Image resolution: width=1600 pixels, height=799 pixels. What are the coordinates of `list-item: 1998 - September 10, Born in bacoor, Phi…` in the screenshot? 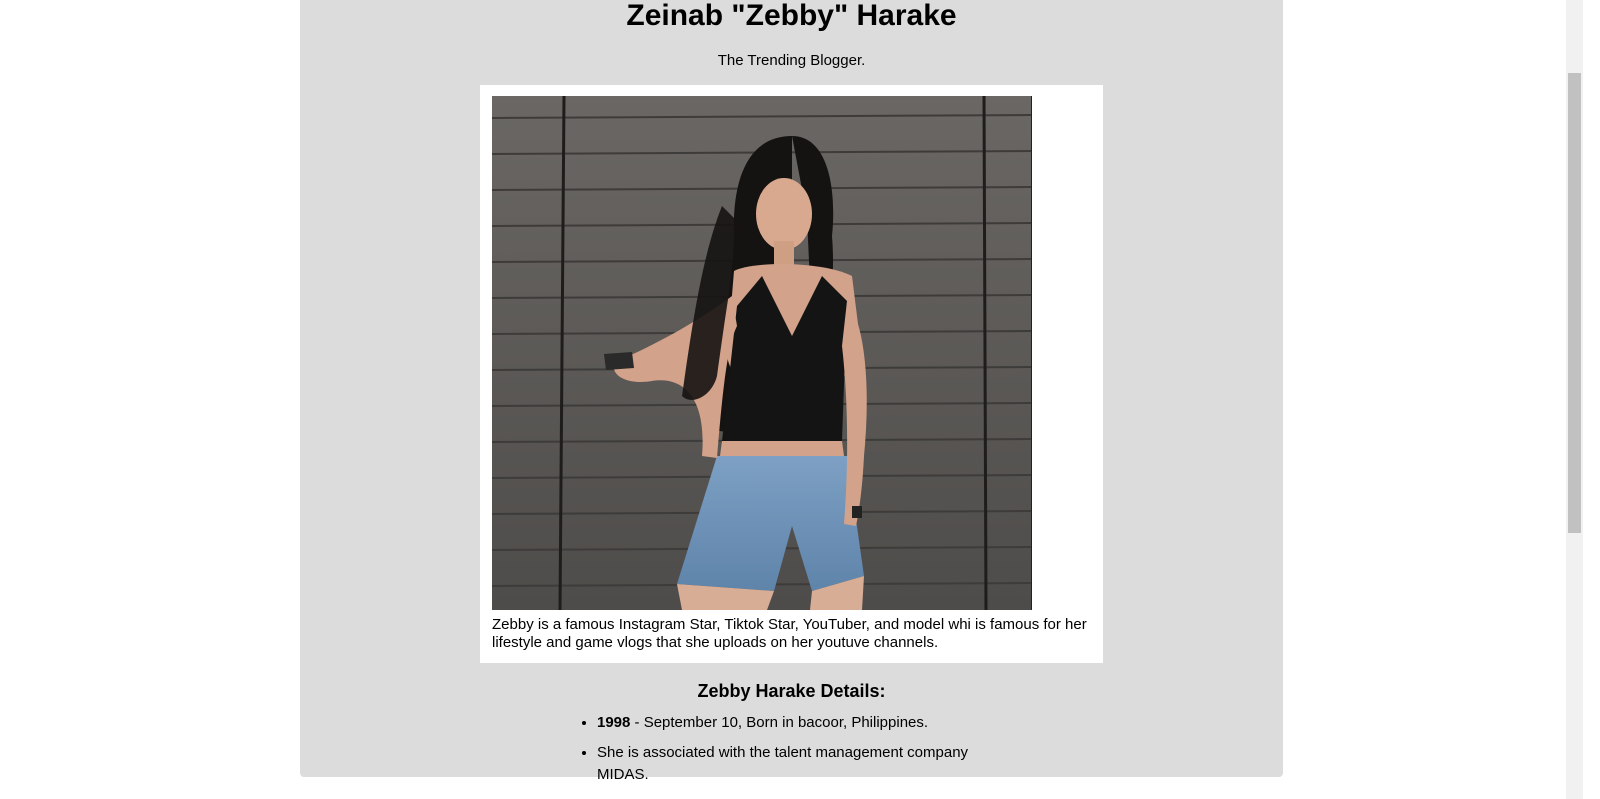 It's located at (797, 723).